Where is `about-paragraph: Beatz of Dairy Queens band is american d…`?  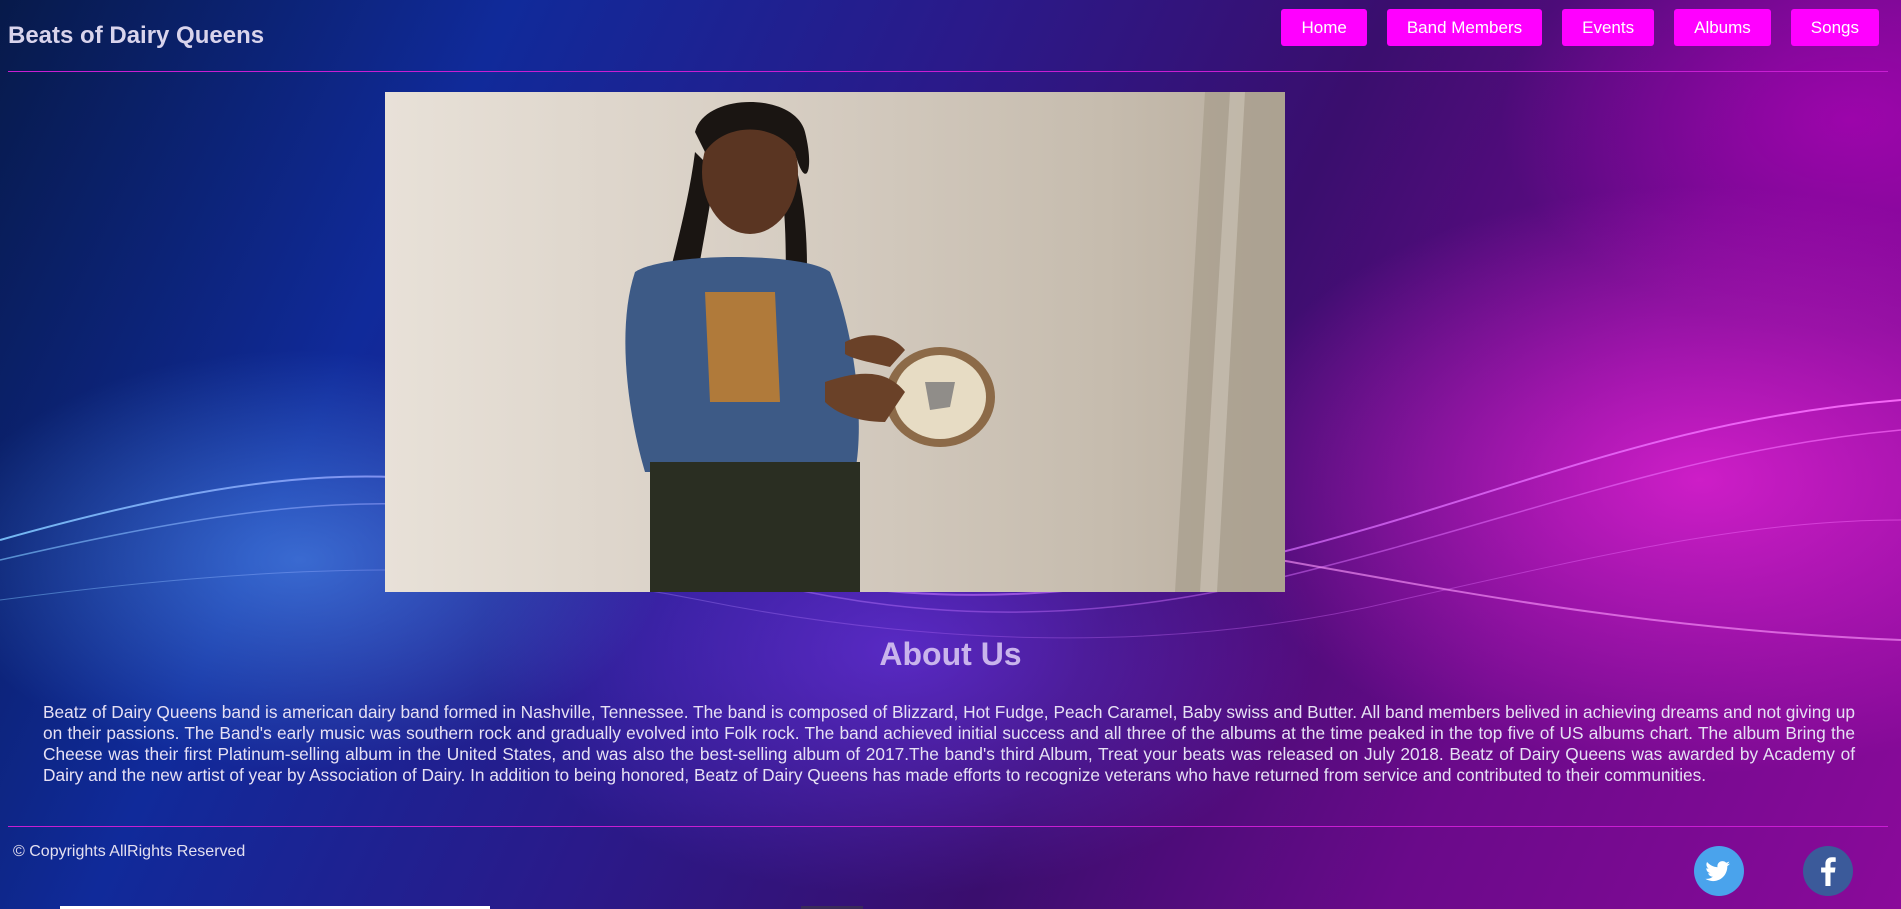 about-paragraph: Beatz of Dairy Queens band is american d… is located at coordinates (949, 743).